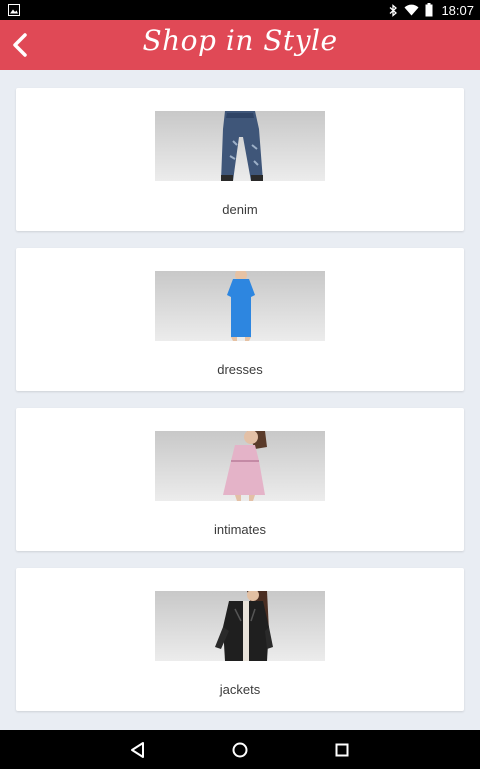 The image size is (480, 769). Describe the element at coordinates (240, 689) in the screenshot. I see `category-label: jackets` at that location.